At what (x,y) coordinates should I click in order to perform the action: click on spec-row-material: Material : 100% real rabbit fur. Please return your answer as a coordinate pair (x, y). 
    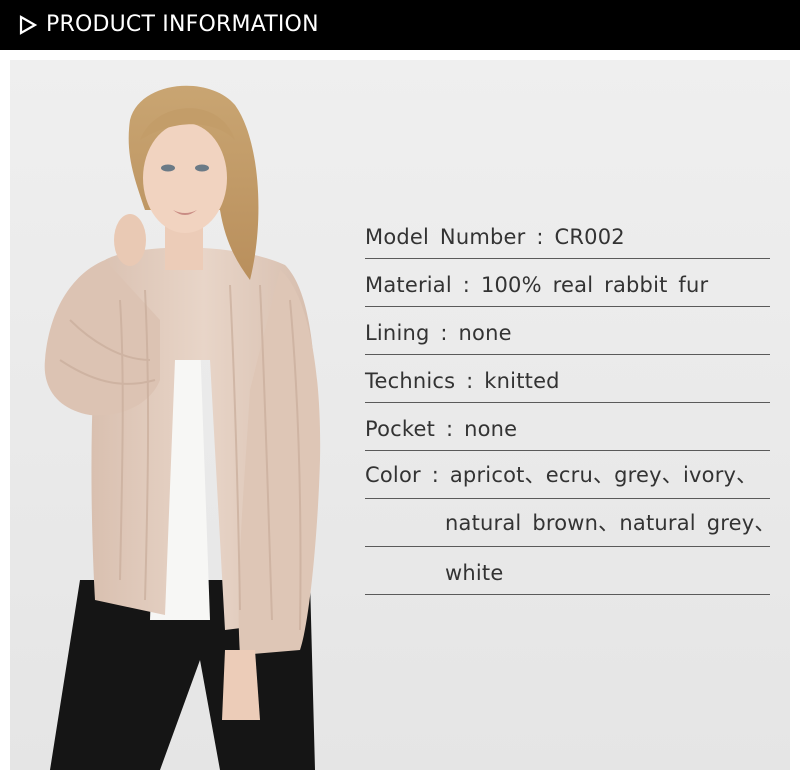
    Looking at the image, I should click on (567, 282).